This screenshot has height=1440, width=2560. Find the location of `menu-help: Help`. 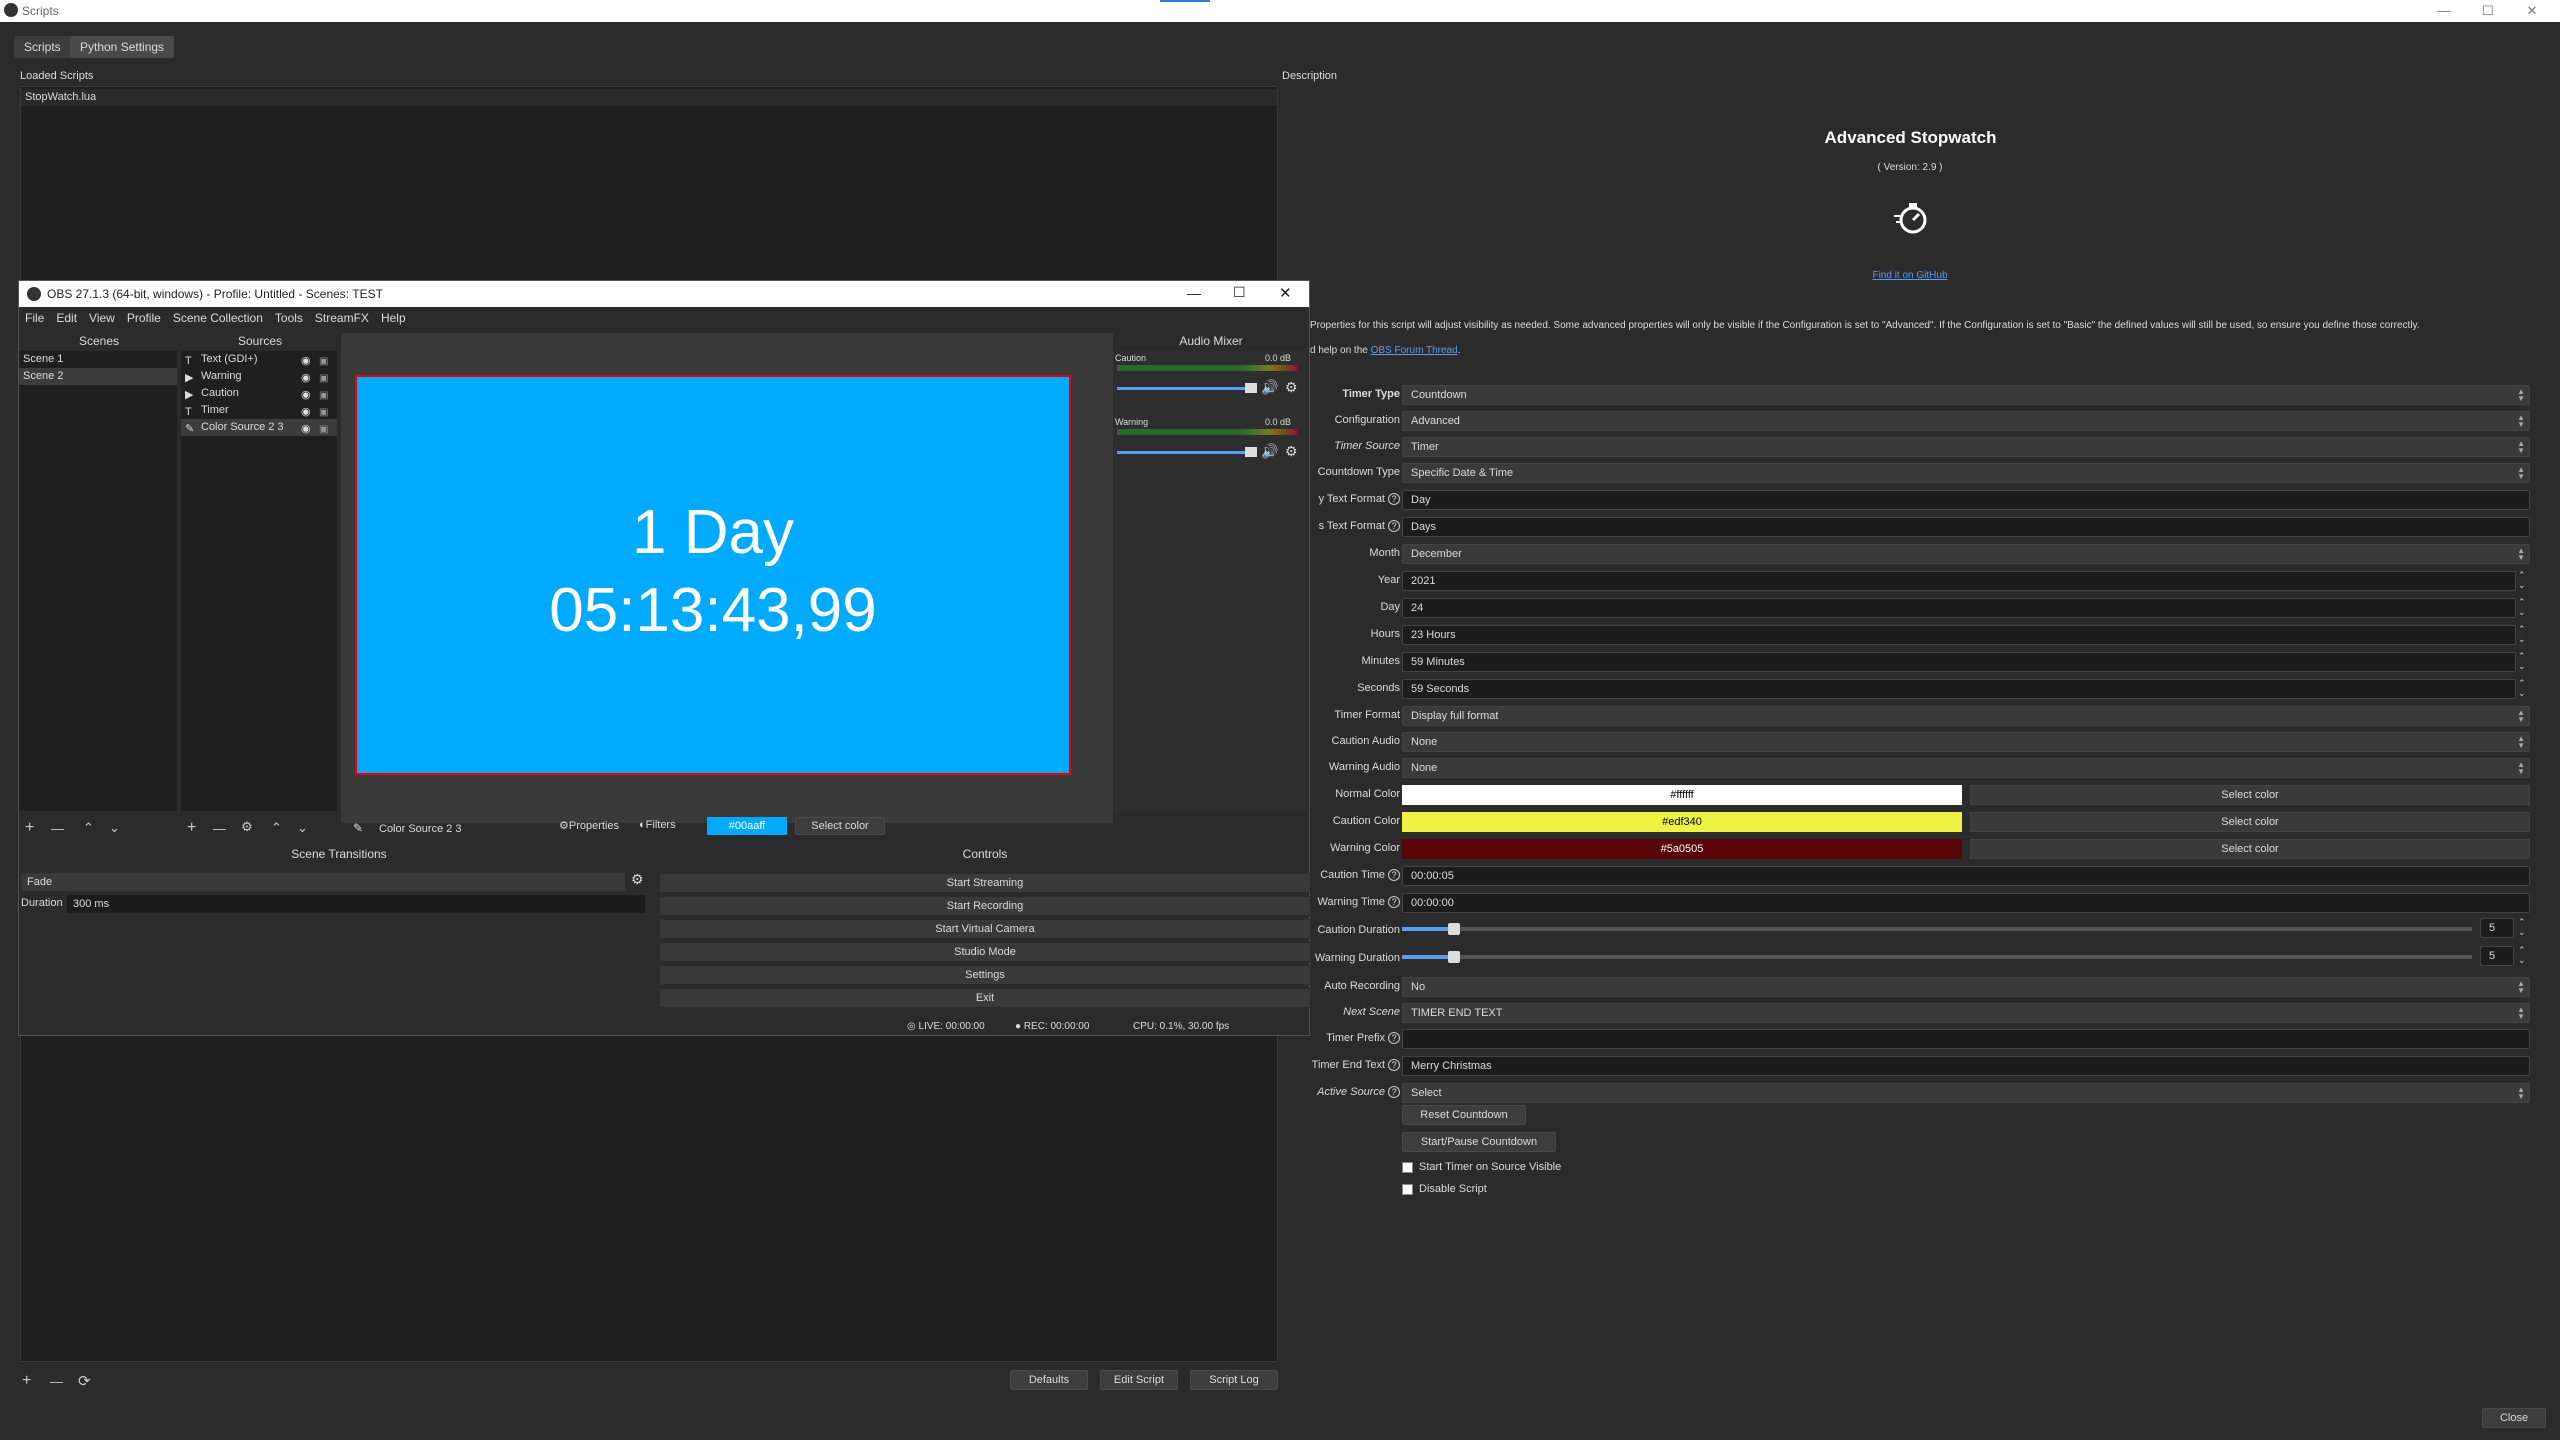

menu-help: Help is located at coordinates (393, 318).